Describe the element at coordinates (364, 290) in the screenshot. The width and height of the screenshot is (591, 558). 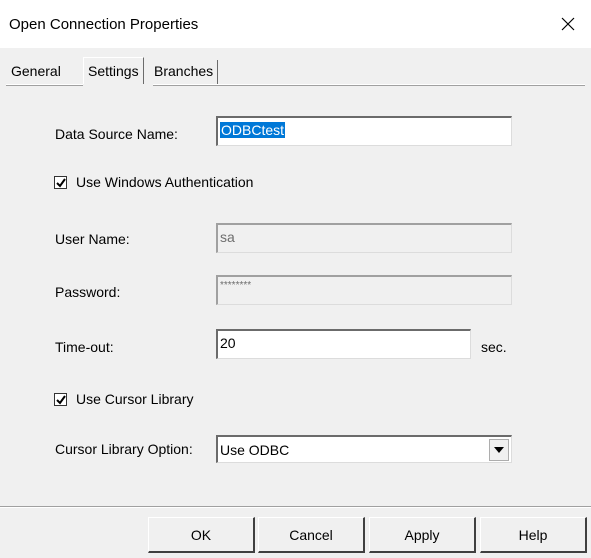
I see `password-input: ********` at that location.